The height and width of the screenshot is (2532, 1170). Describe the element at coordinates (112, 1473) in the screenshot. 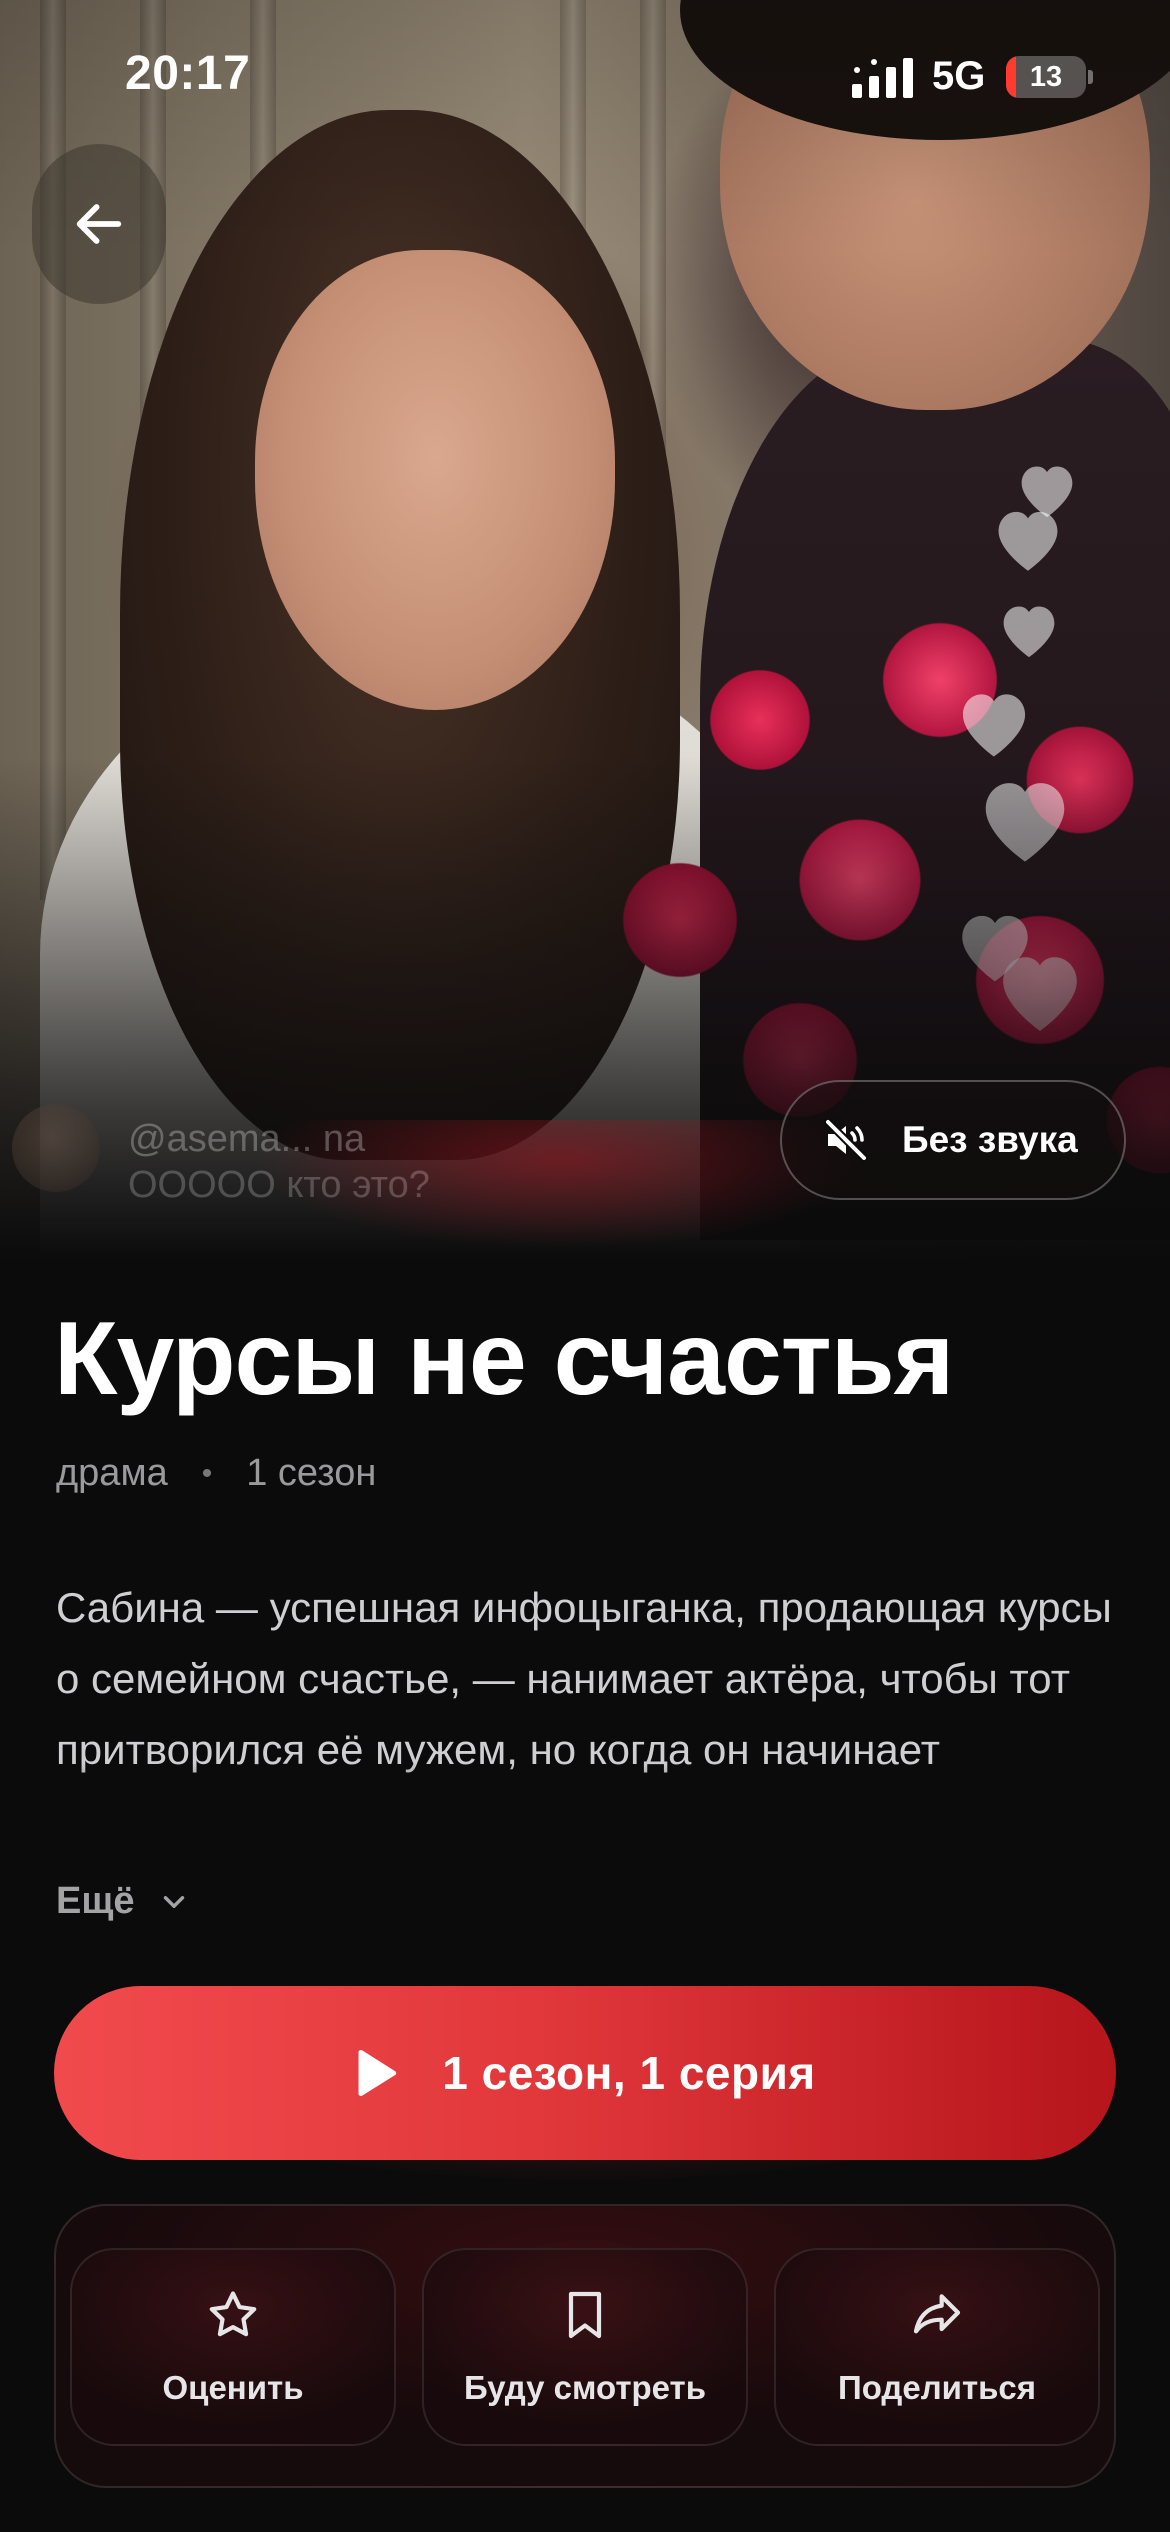

I see `genre-label: драма` at that location.